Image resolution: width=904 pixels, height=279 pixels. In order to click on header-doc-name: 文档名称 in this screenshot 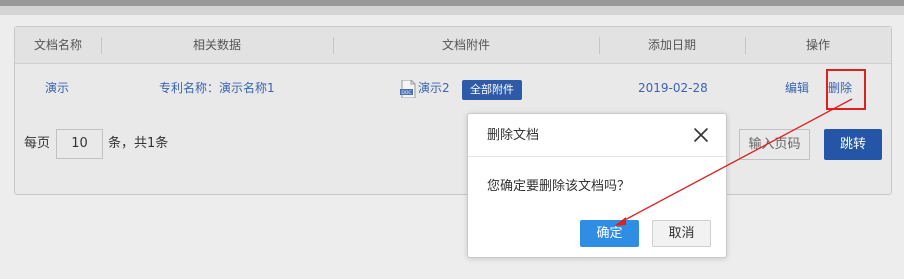, I will do `click(57, 45)`.